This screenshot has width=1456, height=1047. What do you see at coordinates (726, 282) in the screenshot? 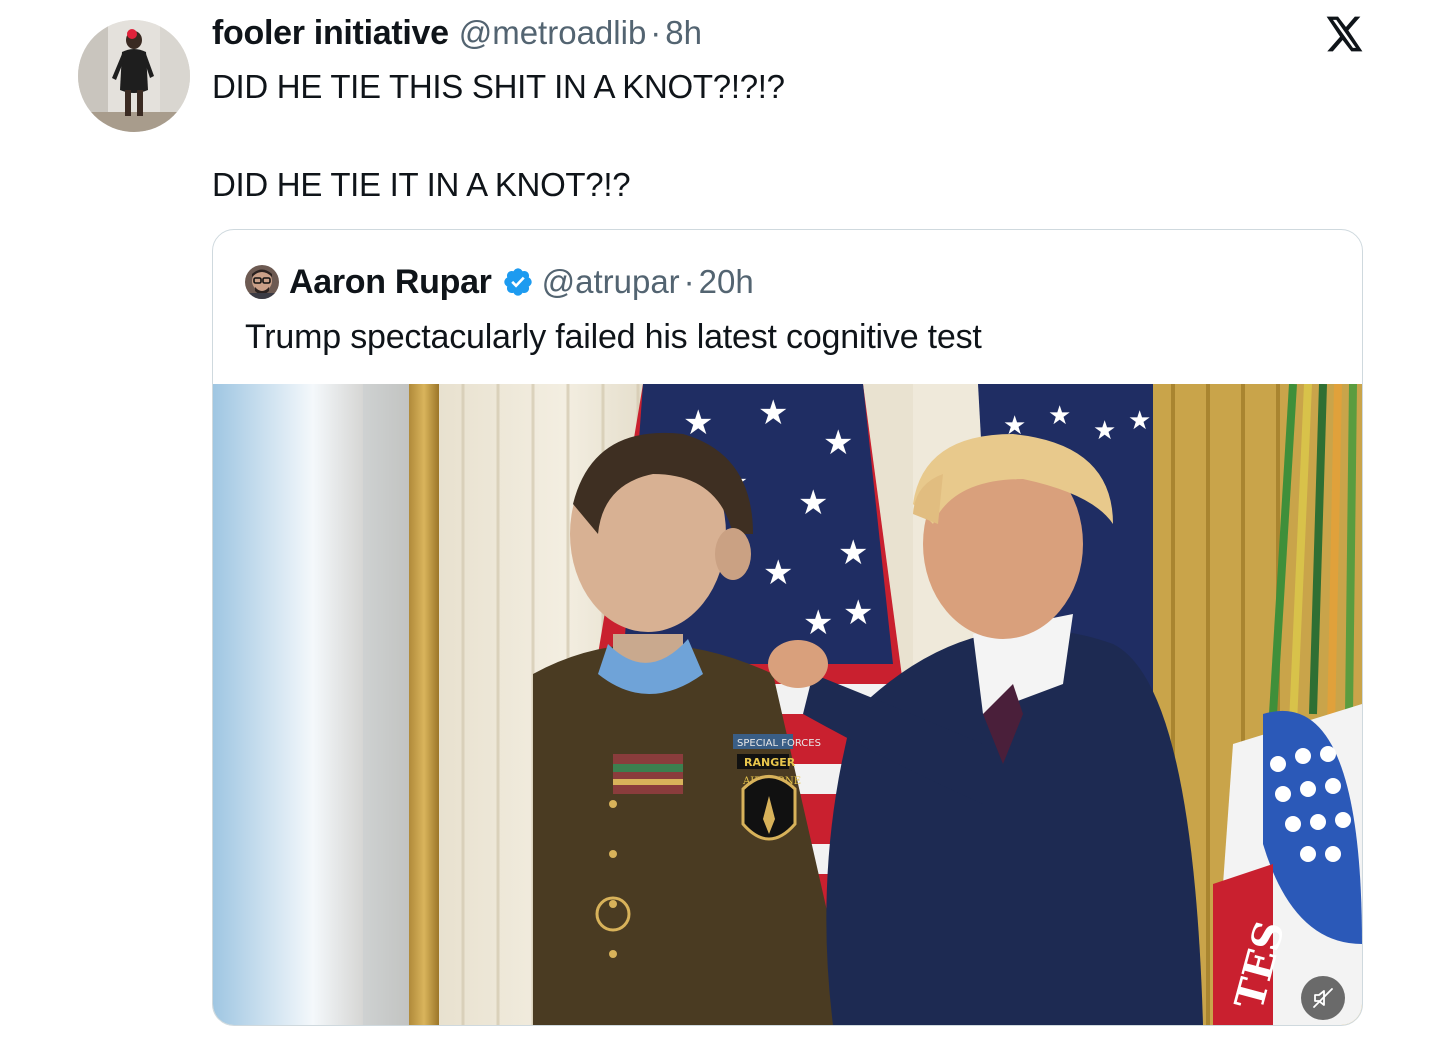
I see `quoted-tweet-timestamp: 20h` at bounding box center [726, 282].